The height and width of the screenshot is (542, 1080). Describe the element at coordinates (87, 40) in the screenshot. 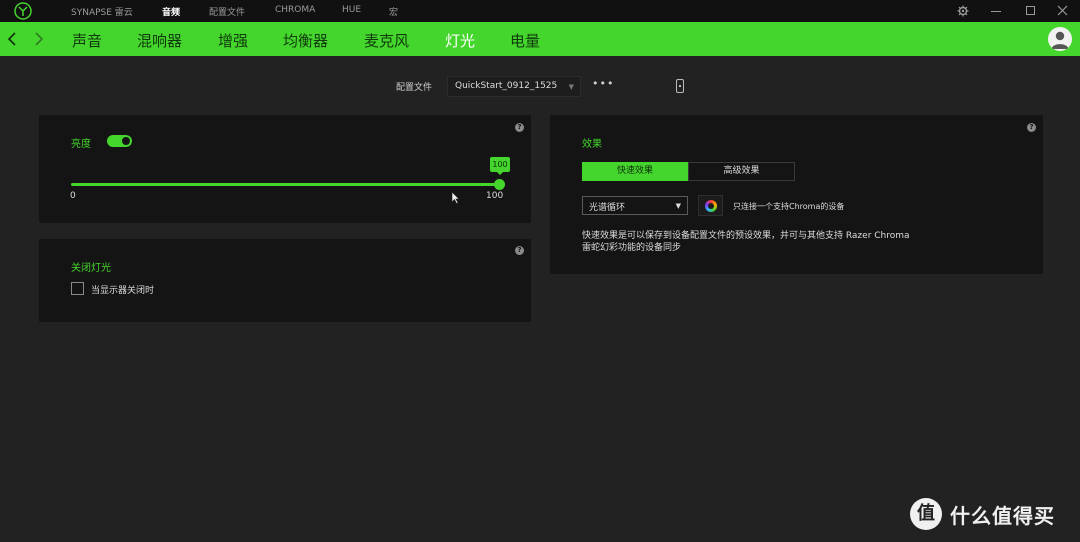

I see `nav-sound: 声音` at that location.